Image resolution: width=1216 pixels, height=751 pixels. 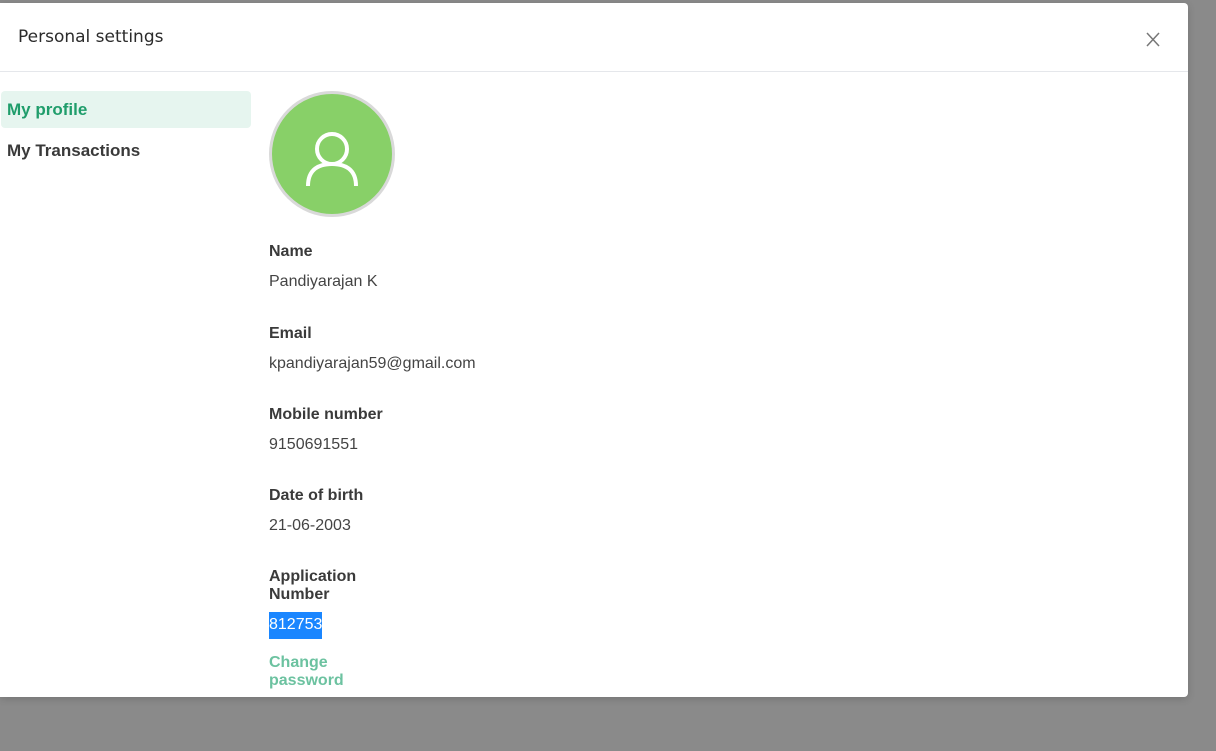 What do you see at coordinates (313, 585) in the screenshot?
I see `application-number-label: Application Number` at bounding box center [313, 585].